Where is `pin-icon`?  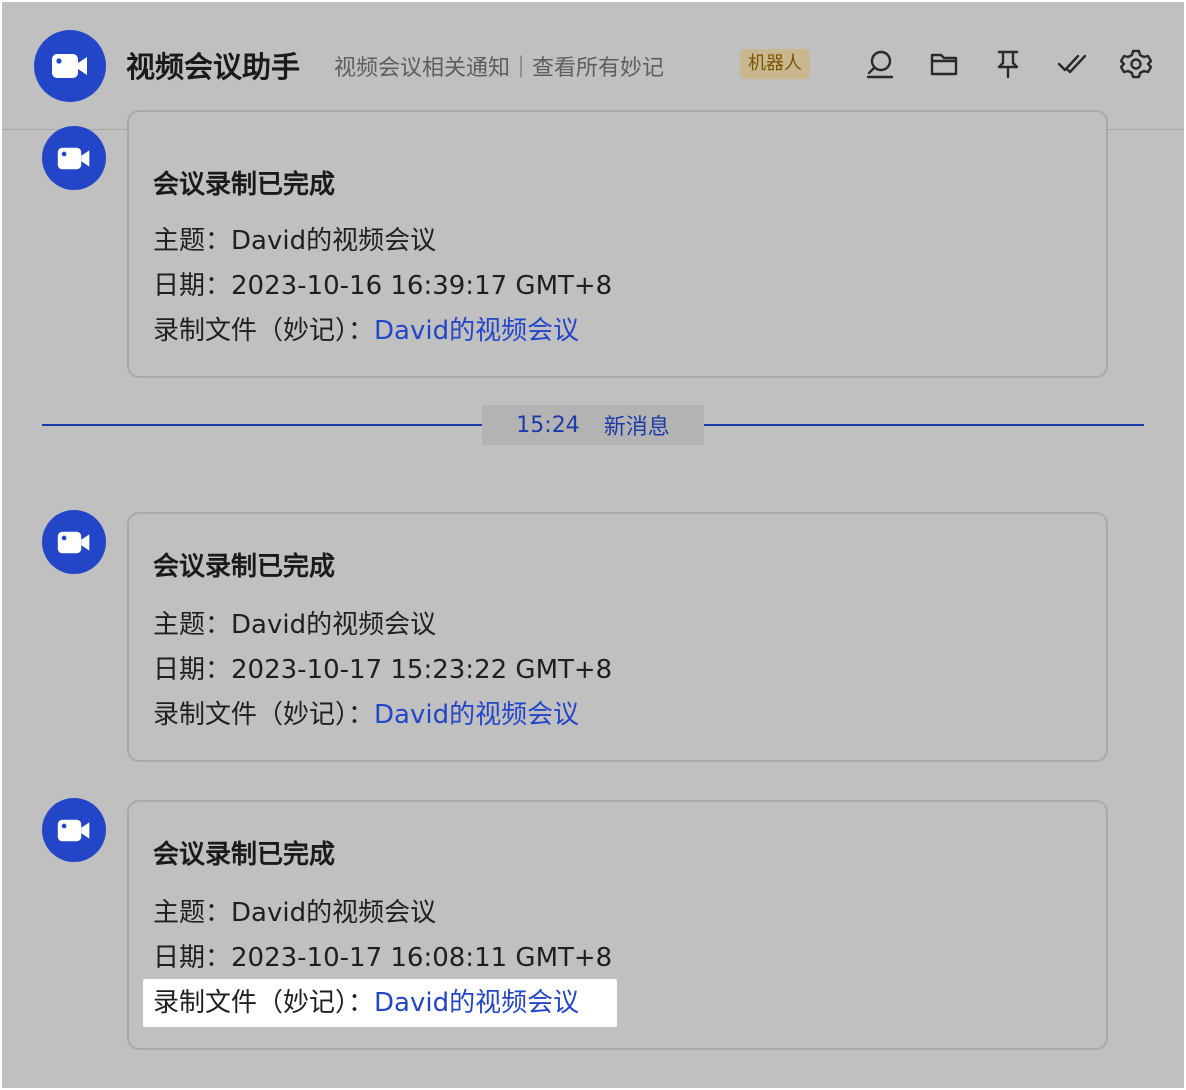
pin-icon is located at coordinates (1008, 64).